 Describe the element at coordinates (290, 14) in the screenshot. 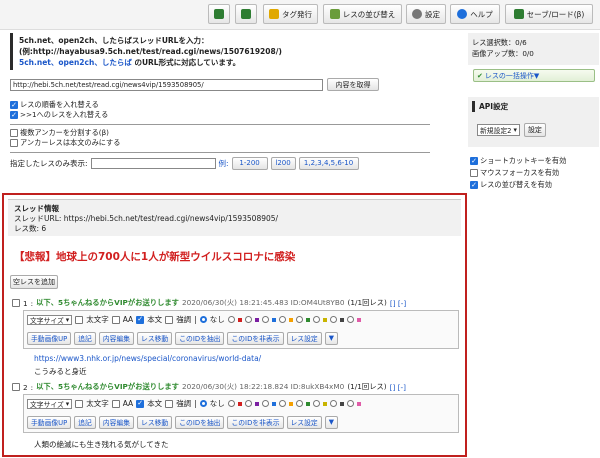

I see `tag-issue-button: タグ発行` at that location.